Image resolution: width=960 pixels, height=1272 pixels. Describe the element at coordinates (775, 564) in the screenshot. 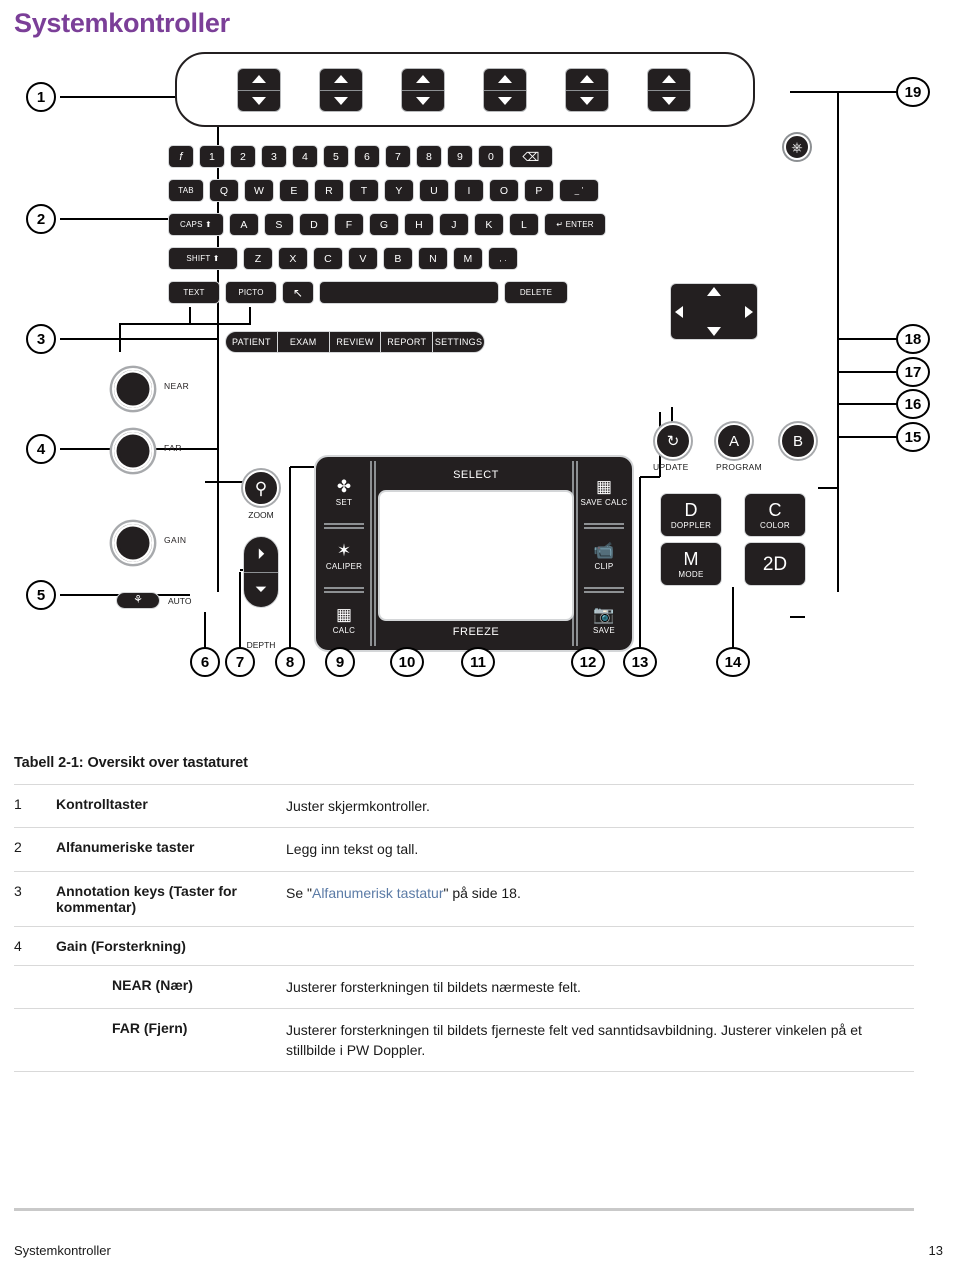

I see `2d-button: 2D` at that location.